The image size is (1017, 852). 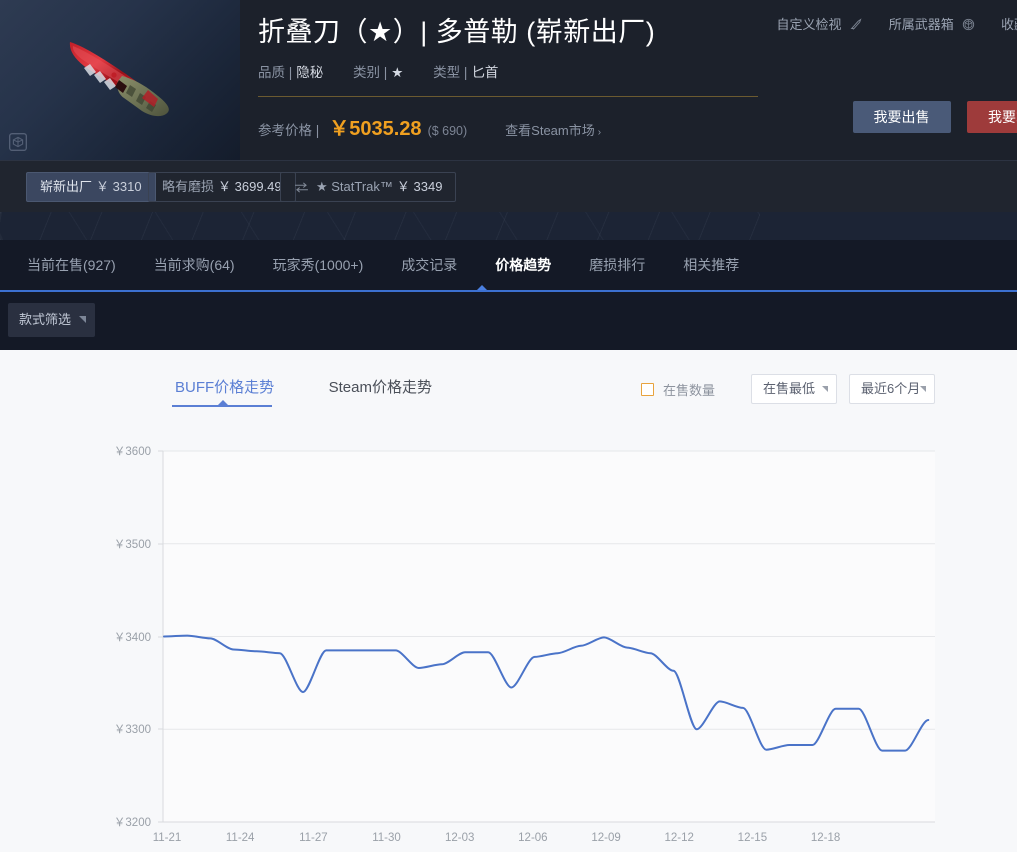 What do you see at coordinates (188, 186) in the screenshot?
I see `wear-tab-minimal-wear-label: 略有磨损` at bounding box center [188, 186].